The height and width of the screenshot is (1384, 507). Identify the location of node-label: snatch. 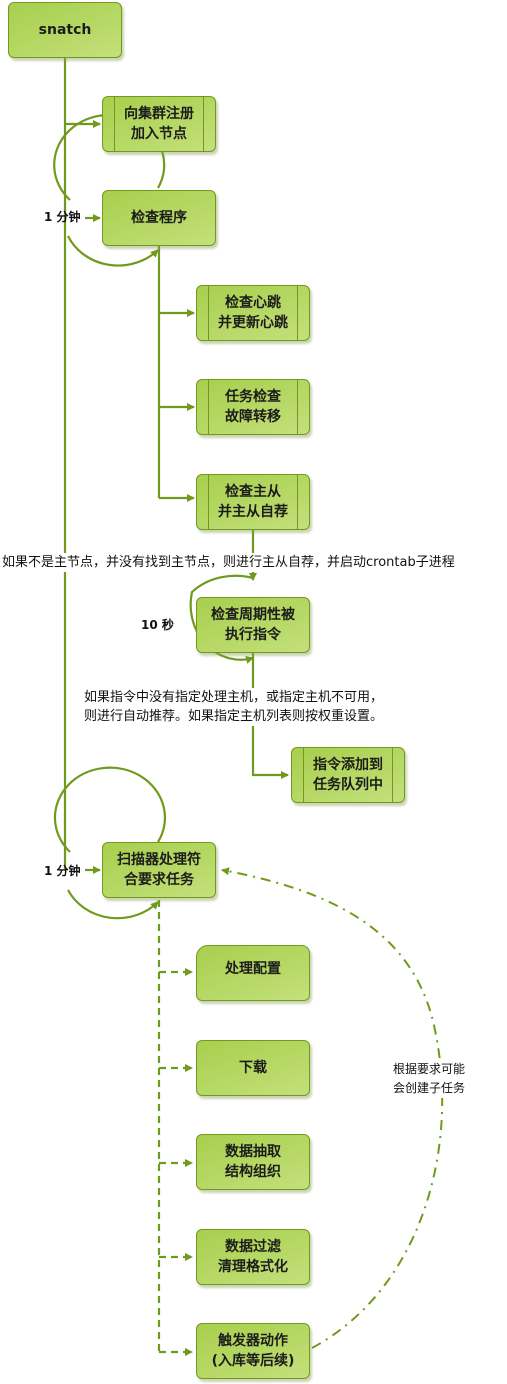
(65, 30).